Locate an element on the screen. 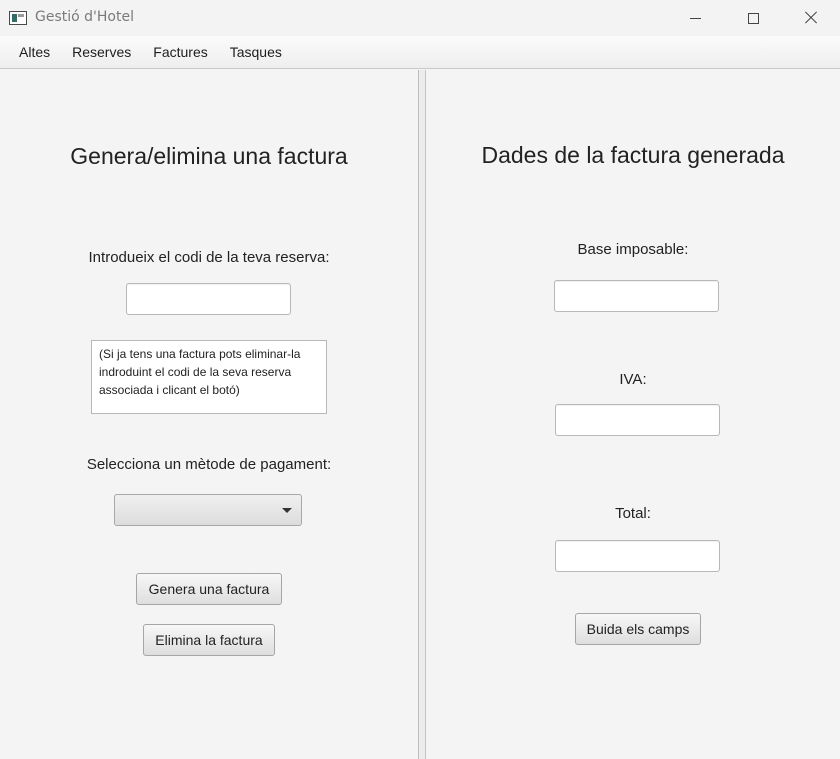 Image resolution: width=840 pixels, height=759 pixels. minimize-button is located at coordinates (695, 18).